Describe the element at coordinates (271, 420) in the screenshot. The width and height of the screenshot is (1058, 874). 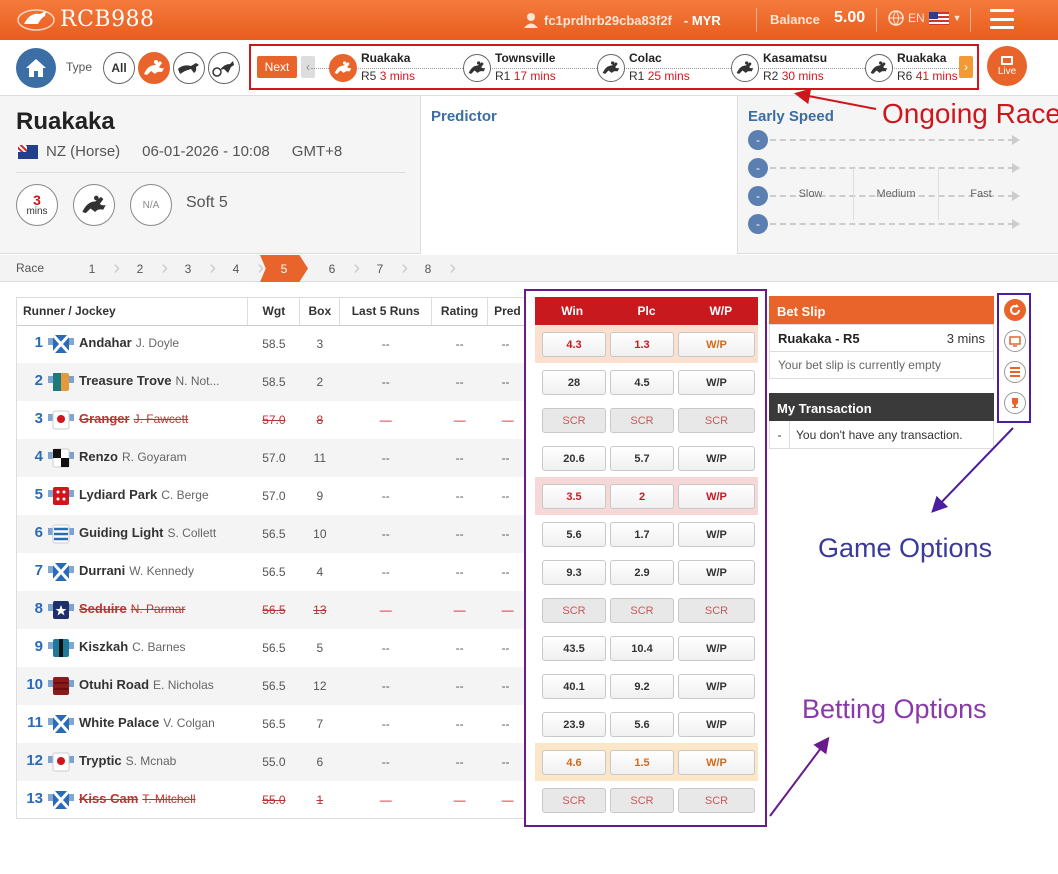
I see `table-row: 3 Granger J. Fawcett 57.0 8 — — —` at that location.